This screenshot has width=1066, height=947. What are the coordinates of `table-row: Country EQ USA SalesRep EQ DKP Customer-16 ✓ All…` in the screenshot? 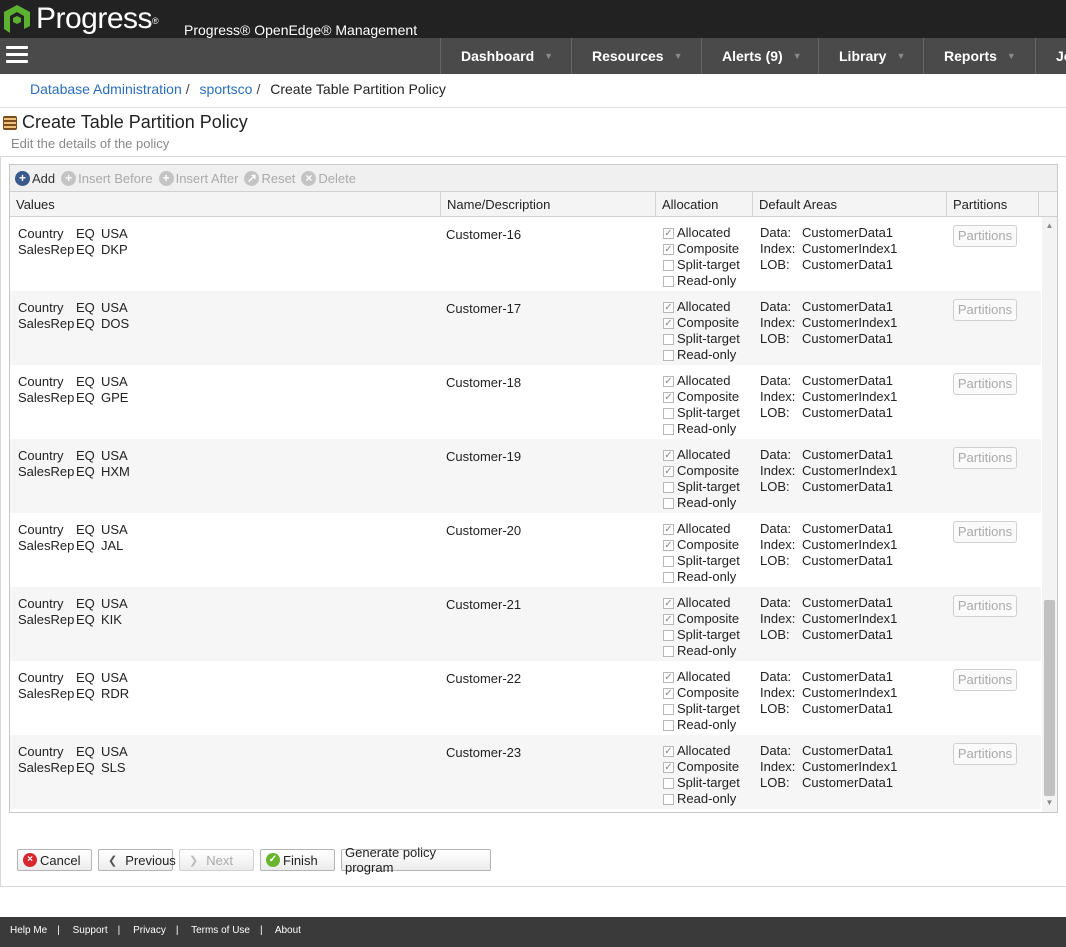 It's located at (525, 254).